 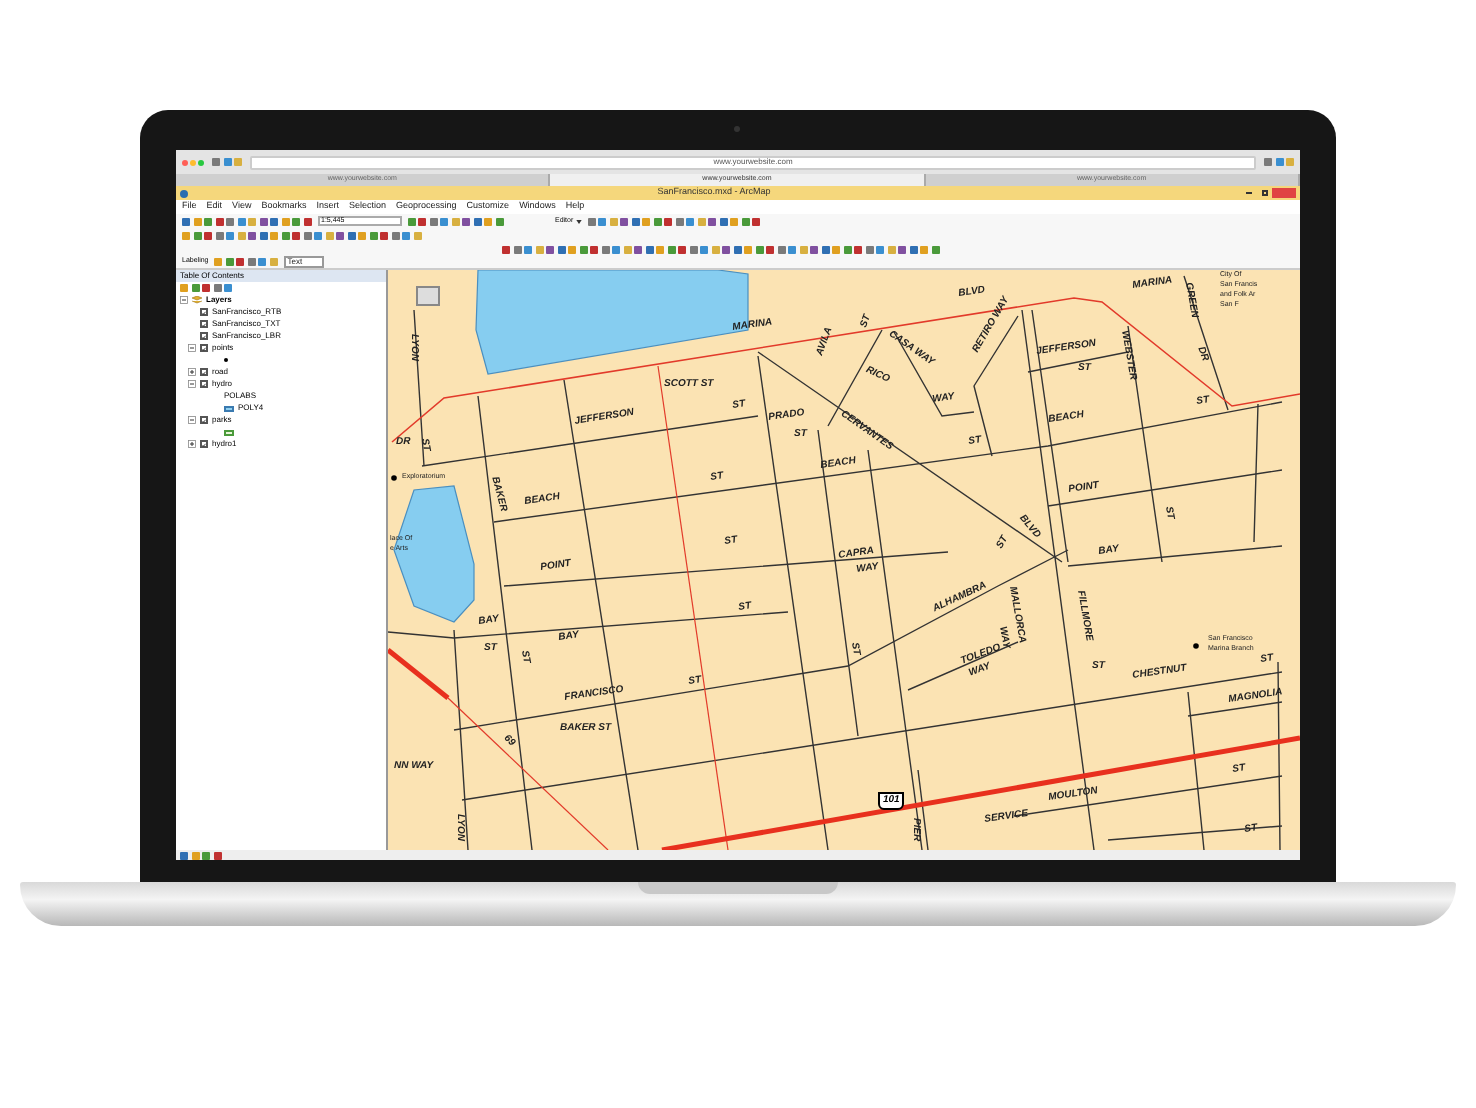 What do you see at coordinates (1264, 193) in the screenshot?
I see `maximize-button` at bounding box center [1264, 193].